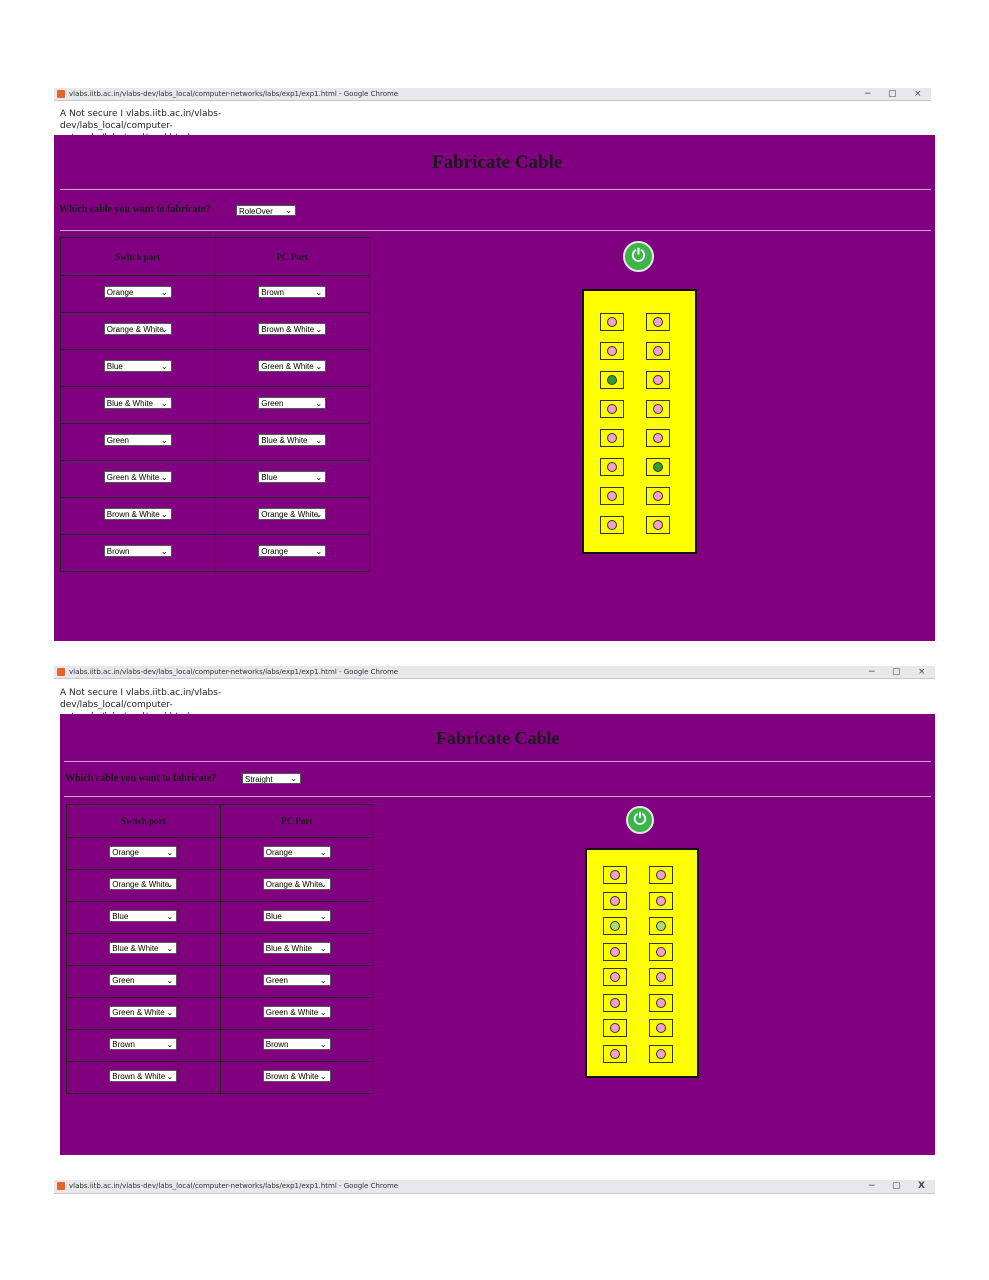 The width and height of the screenshot is (989, 1280). I want to click on pc-port-header: PC Port, so click(296, 821).